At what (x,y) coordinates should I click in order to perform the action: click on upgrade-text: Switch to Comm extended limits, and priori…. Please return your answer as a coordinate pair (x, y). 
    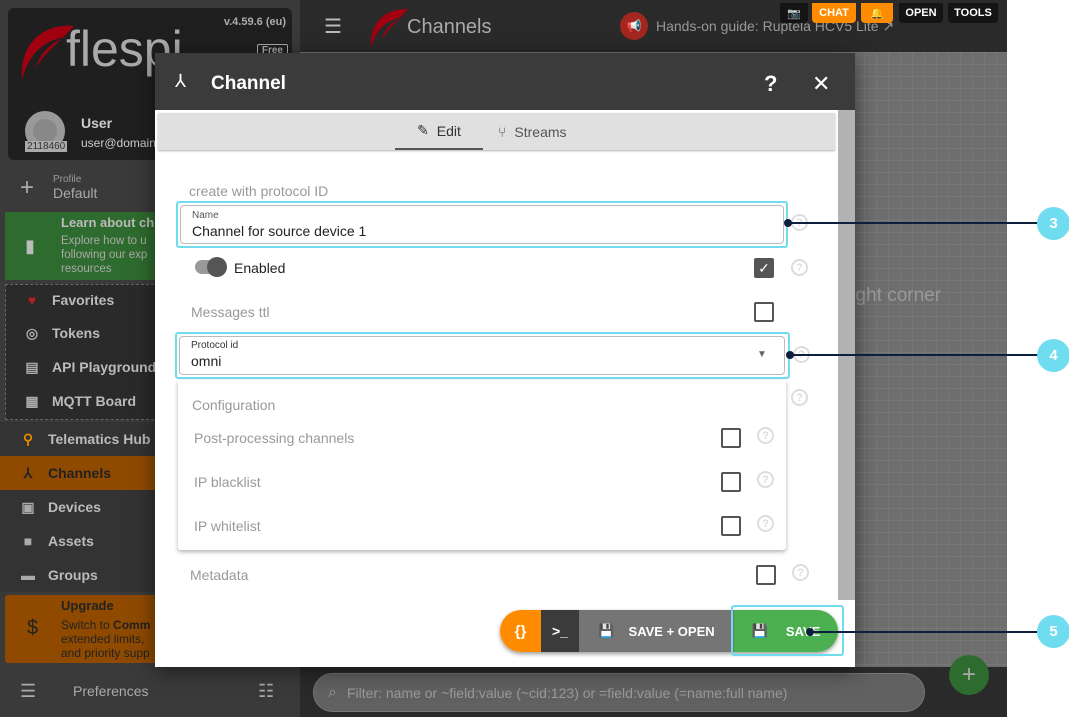
    Looking at the image, I should click on (105, 639).